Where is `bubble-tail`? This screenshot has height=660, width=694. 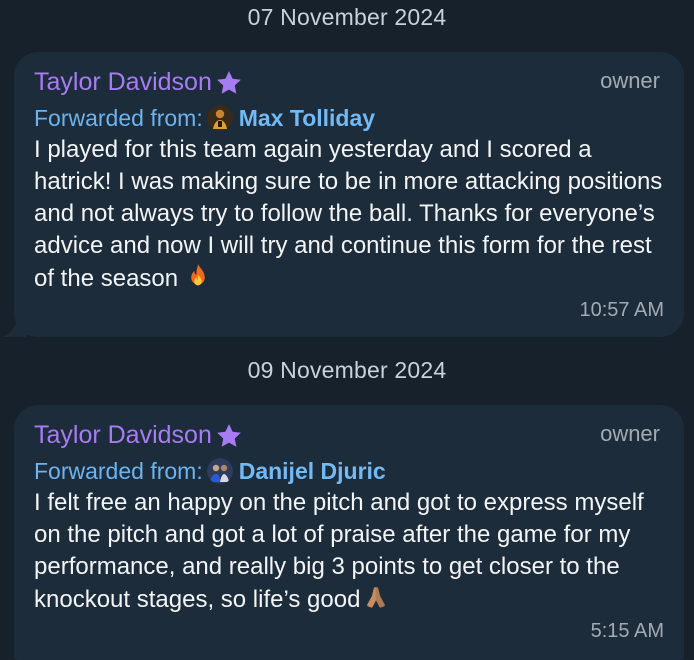 bubble-tail is located at coordinates (14, 324).